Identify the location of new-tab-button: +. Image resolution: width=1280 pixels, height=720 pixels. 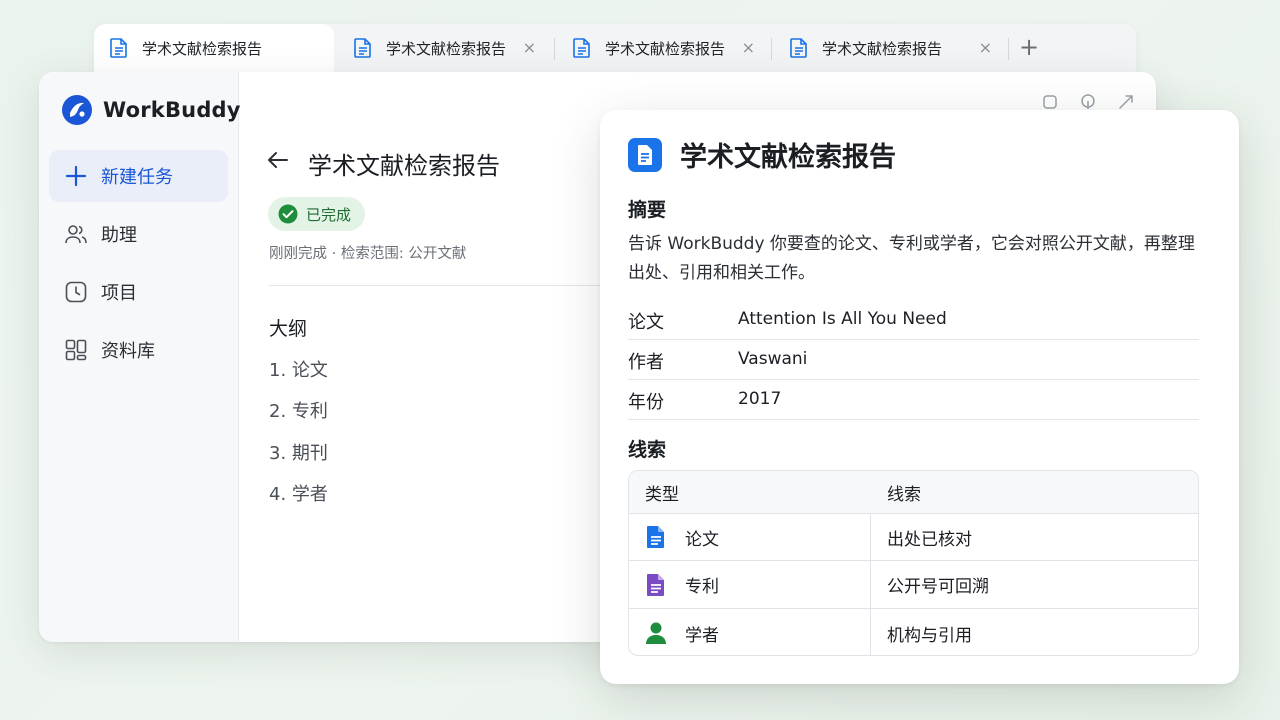
(1029, 47).